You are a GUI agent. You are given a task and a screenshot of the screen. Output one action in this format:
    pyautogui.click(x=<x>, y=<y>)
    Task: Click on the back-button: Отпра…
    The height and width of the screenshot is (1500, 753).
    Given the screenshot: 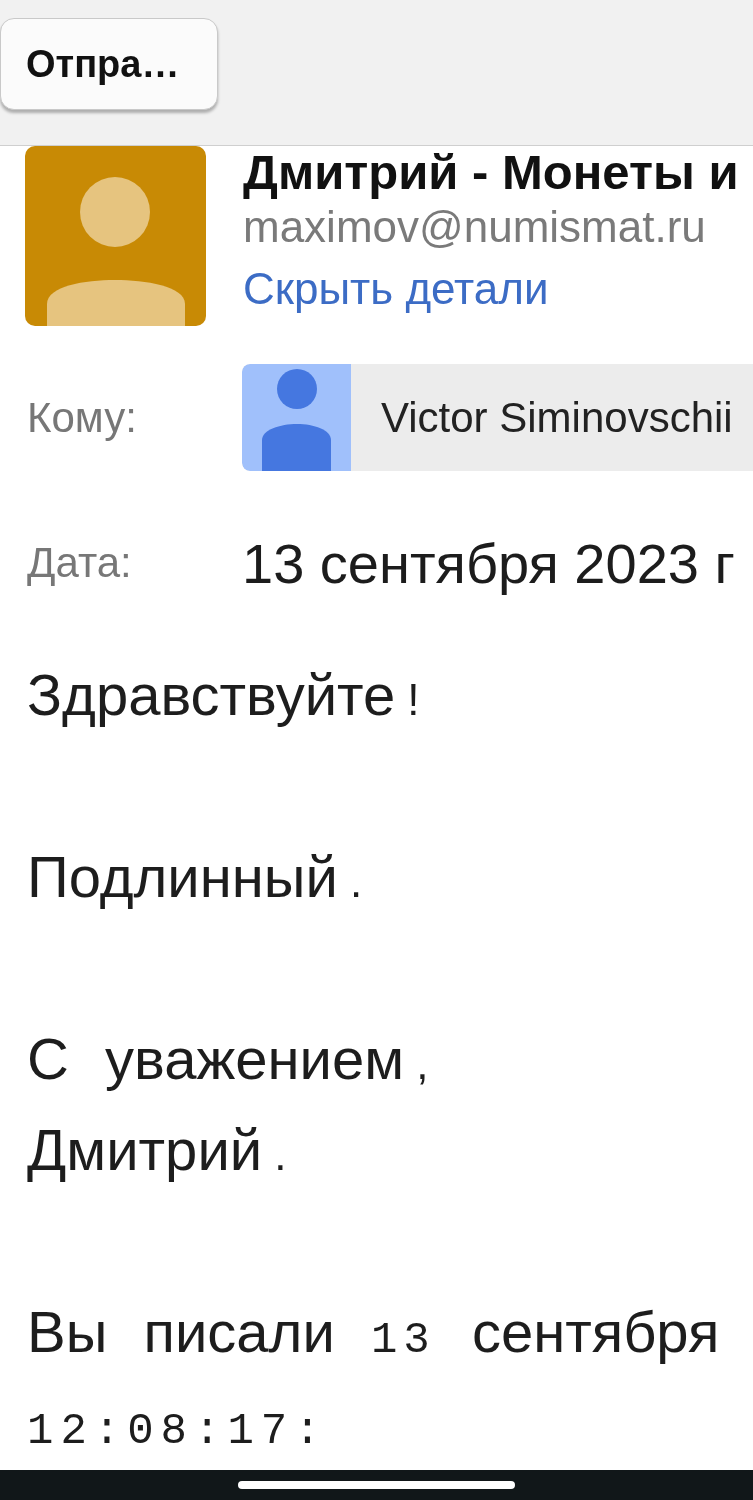 What is the action you would take?
    pyautogui.click(x=109, y=64)
    